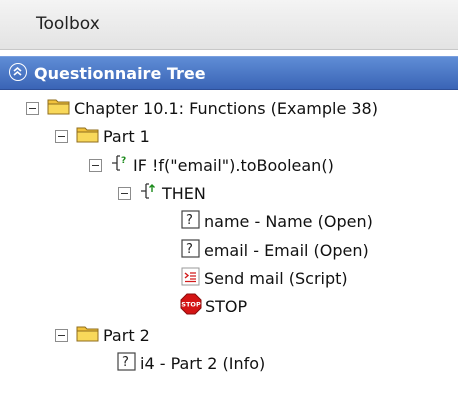  Describe the element at coordinates (120, 73) in the screenshot. I see `panel-title: Questionnaire Tree` at that location.